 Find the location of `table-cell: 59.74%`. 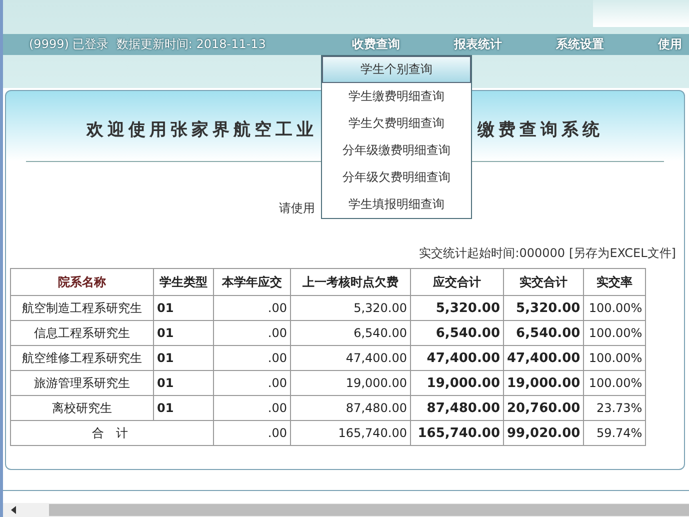

table-cell: 59.74% is located at coordinates (615, 433).